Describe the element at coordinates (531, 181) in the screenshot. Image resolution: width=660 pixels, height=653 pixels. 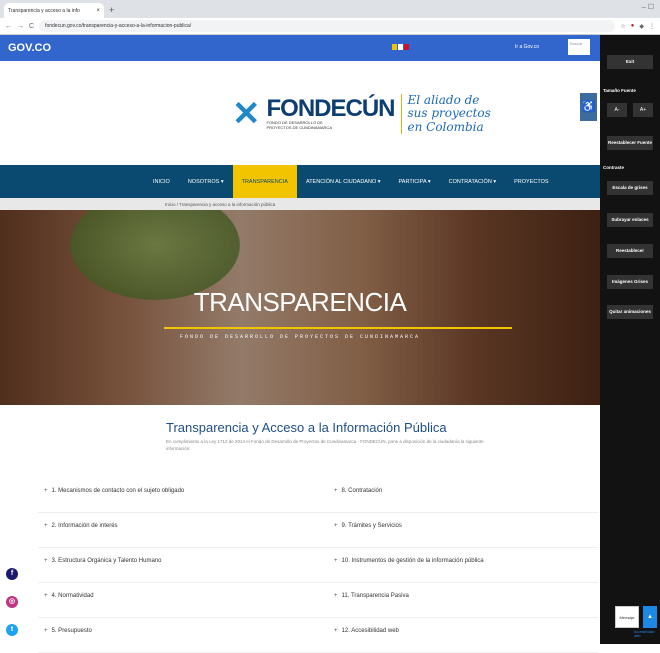
I see `nav-item-proyectos: PROYECTOS` at that location.